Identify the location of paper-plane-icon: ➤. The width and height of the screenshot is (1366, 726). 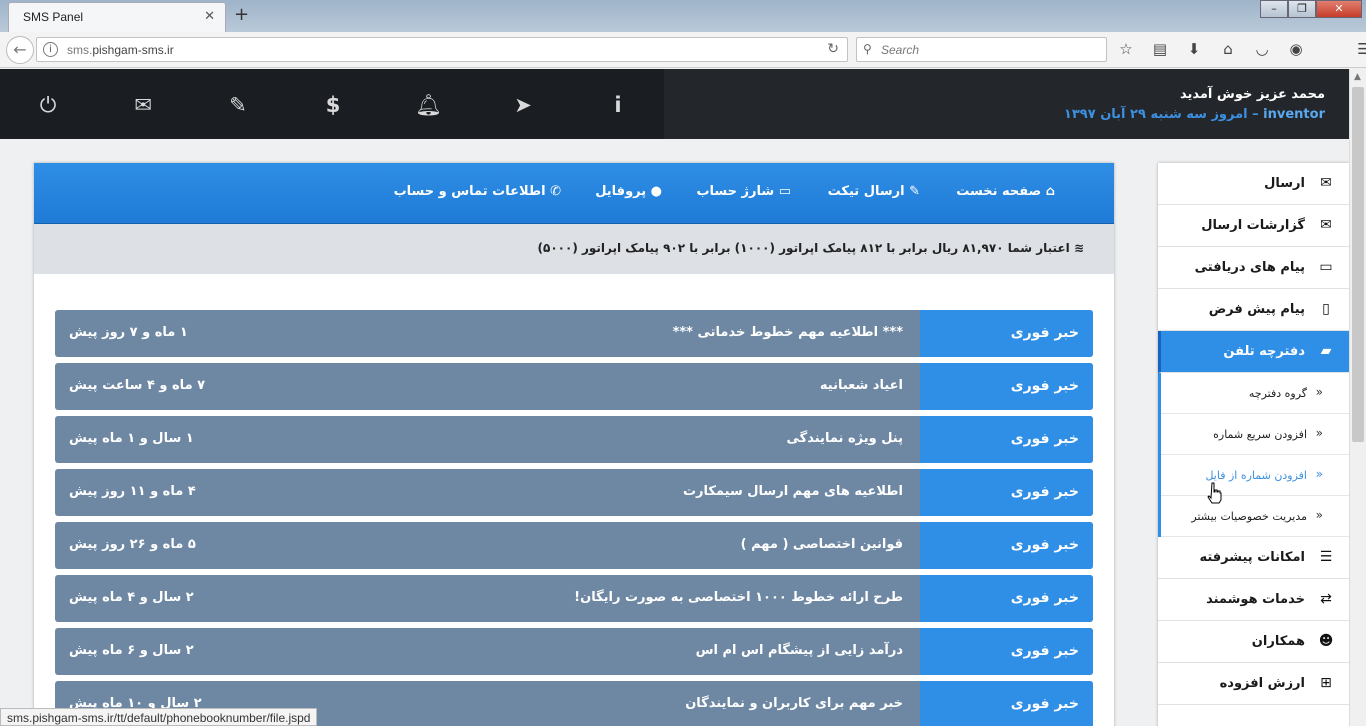
(523, 105).